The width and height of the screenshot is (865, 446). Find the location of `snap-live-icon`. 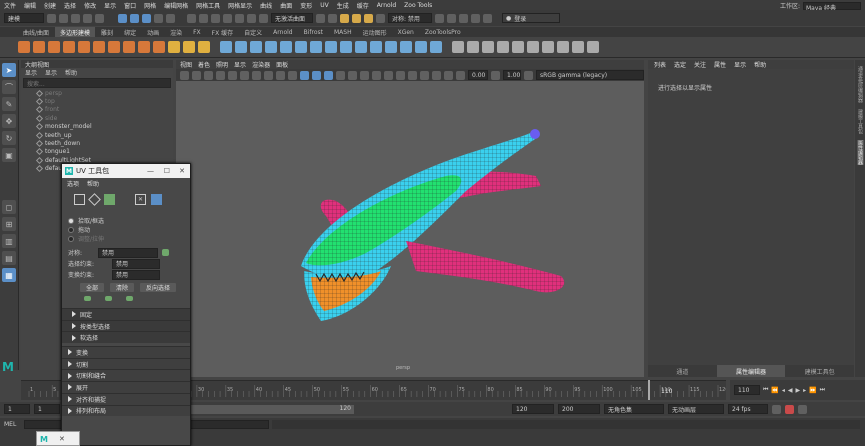

snap-live-icon is located at coordinates (251, 18).